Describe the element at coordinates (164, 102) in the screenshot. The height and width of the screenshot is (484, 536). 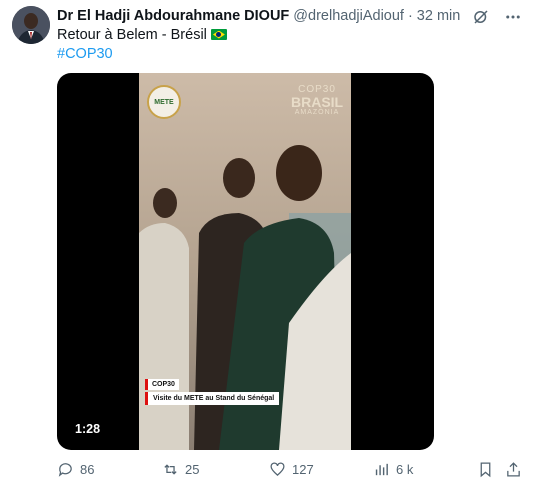
I see `mete-logo: METE` at that location.